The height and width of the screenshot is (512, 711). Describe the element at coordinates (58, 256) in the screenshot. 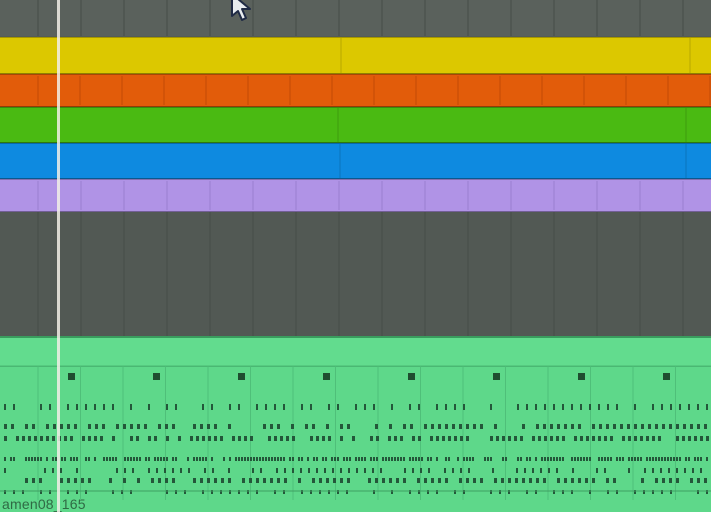

I see `playhead-line` at that location.